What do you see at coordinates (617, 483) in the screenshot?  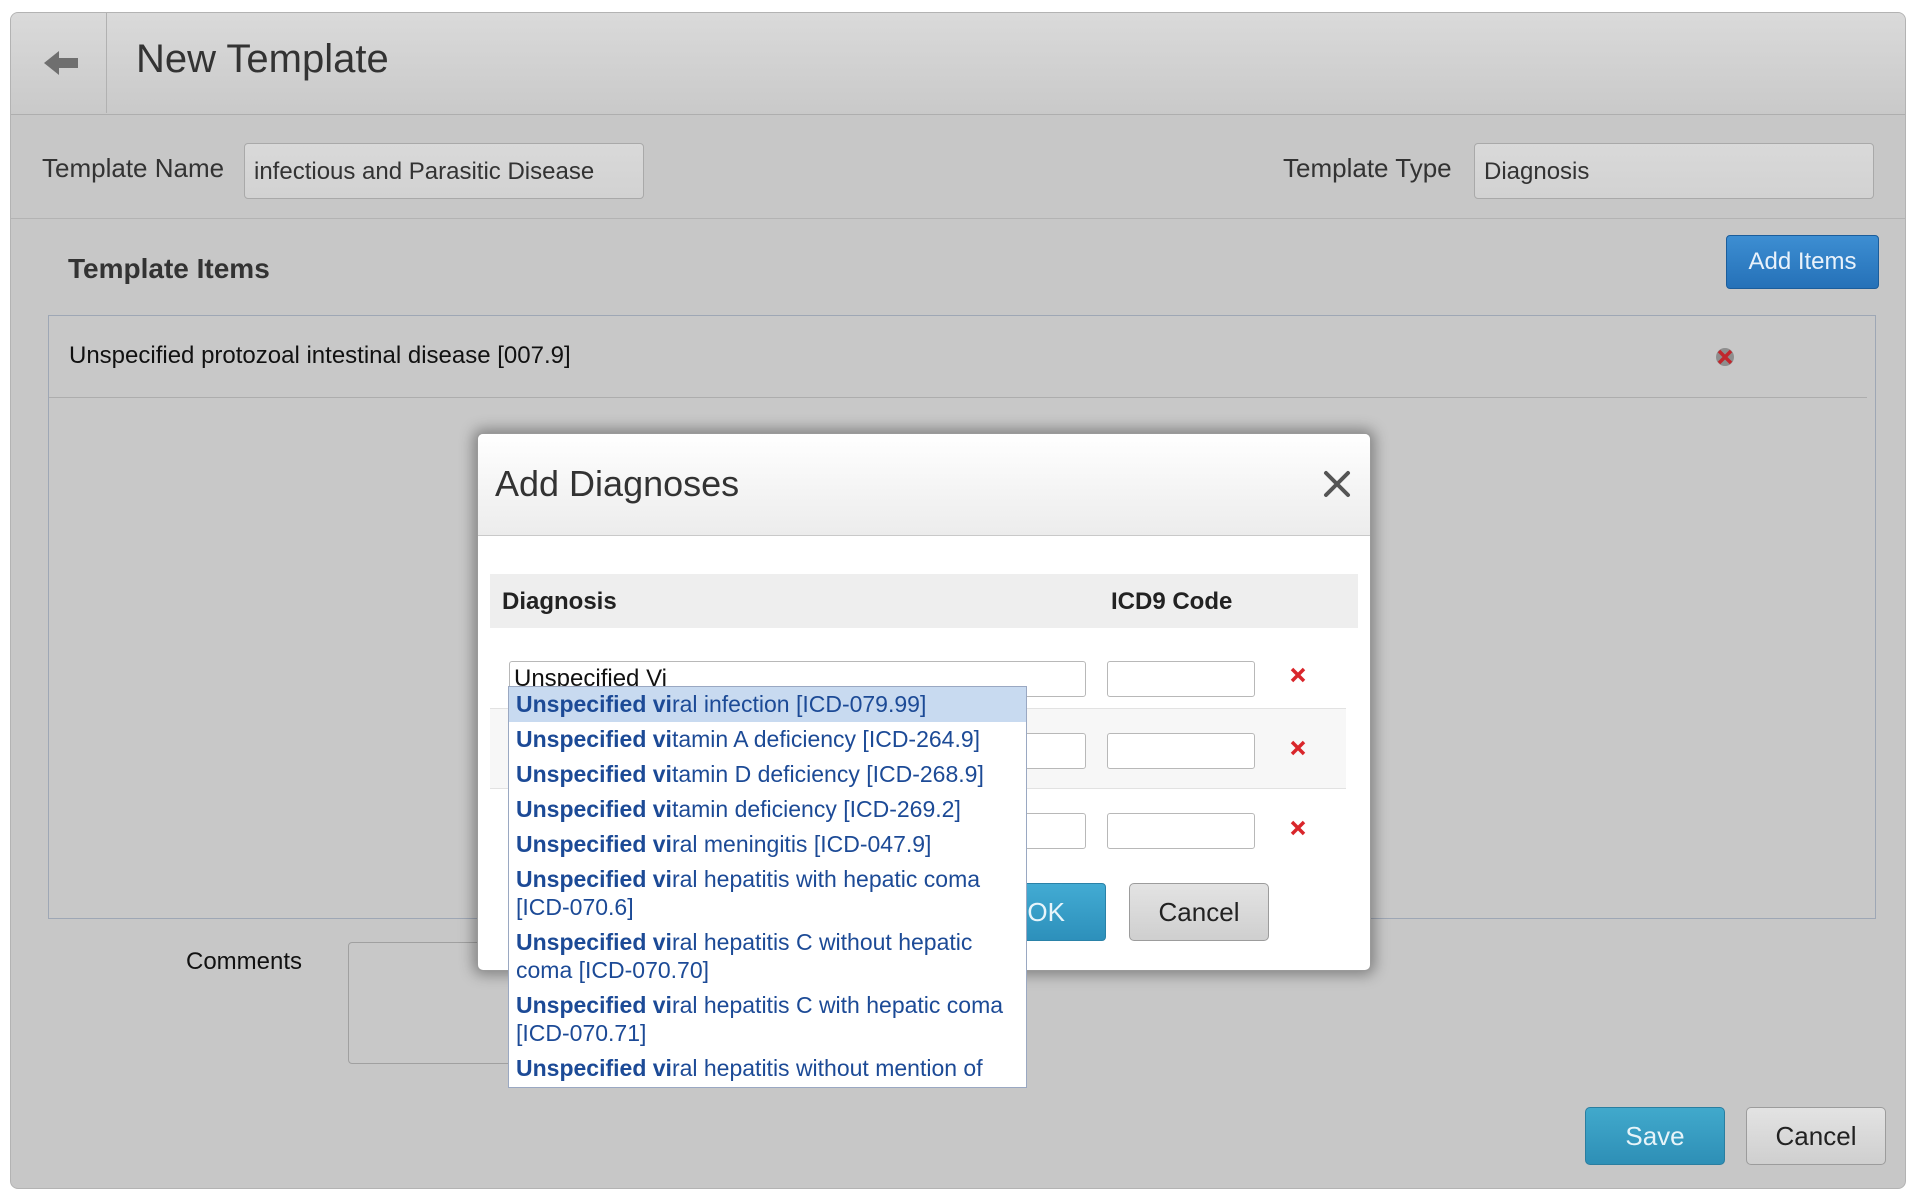 I see `dialog-title: Add Diagnoses` at bounding box center [617, 483].